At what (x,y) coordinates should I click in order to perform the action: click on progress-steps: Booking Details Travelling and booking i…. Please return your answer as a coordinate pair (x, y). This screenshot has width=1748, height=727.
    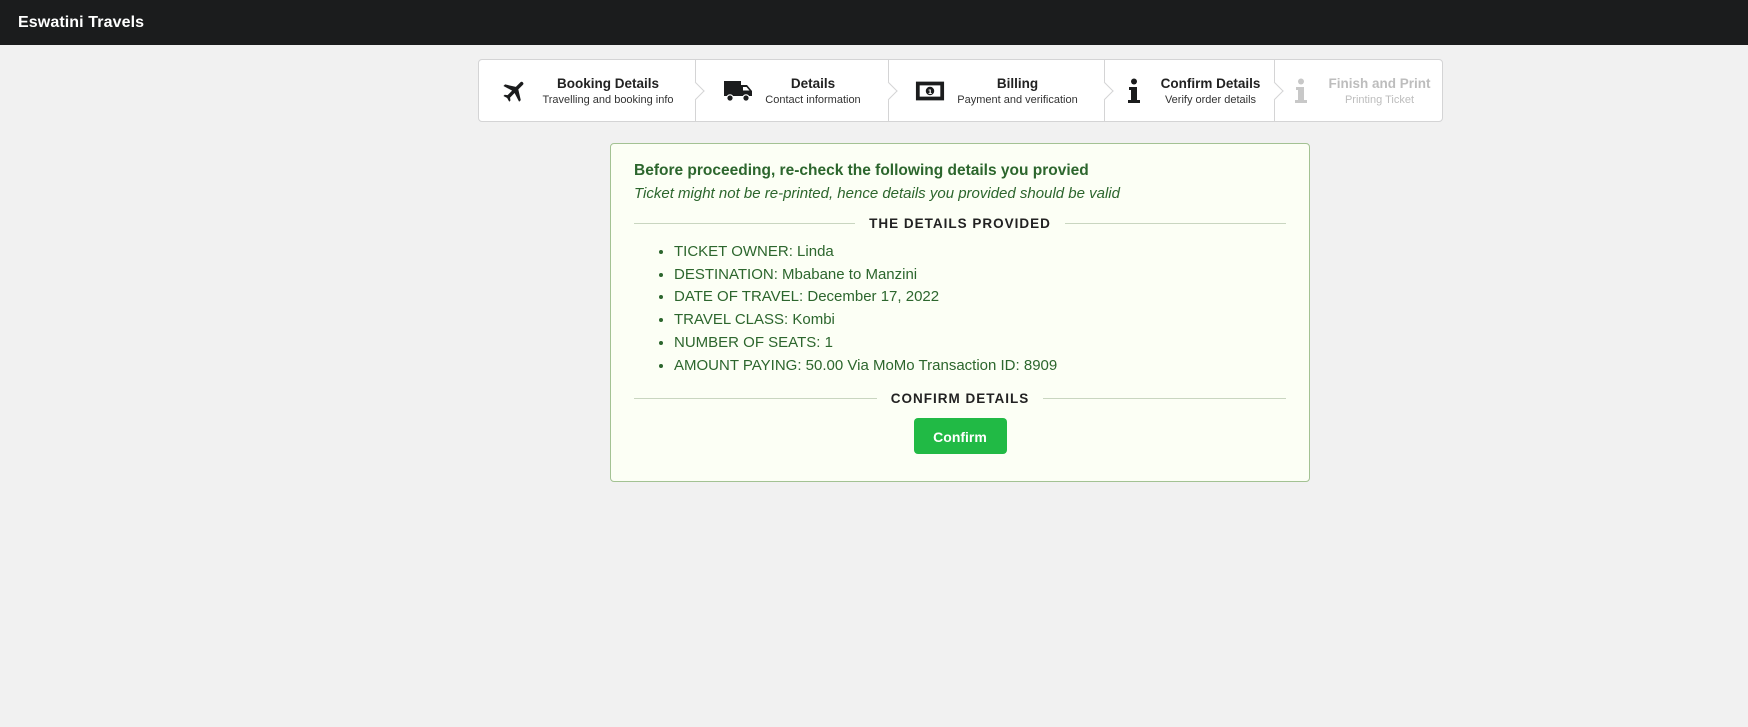
    Looking at the image, I should click on (960, 90).